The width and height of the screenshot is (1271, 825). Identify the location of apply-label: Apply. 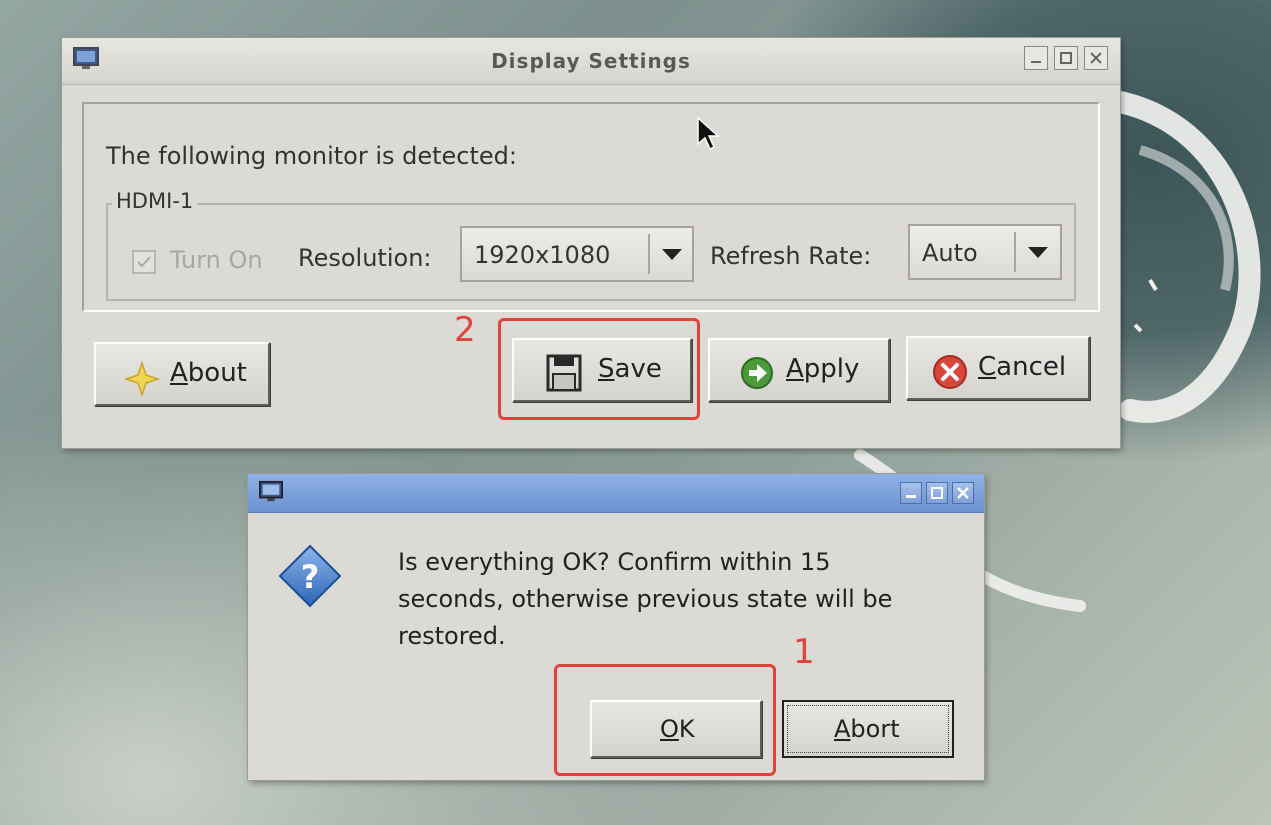
(823, 369).